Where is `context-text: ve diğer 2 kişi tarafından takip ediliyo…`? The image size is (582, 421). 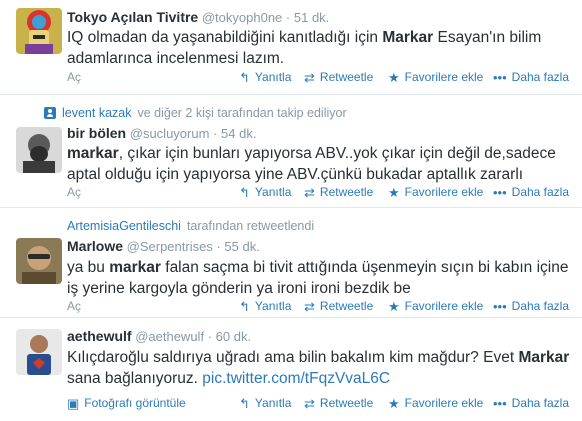 context-text: ve diğer 2 kişi tarafından takip ediliyo… is located at coordinates (242, 113).